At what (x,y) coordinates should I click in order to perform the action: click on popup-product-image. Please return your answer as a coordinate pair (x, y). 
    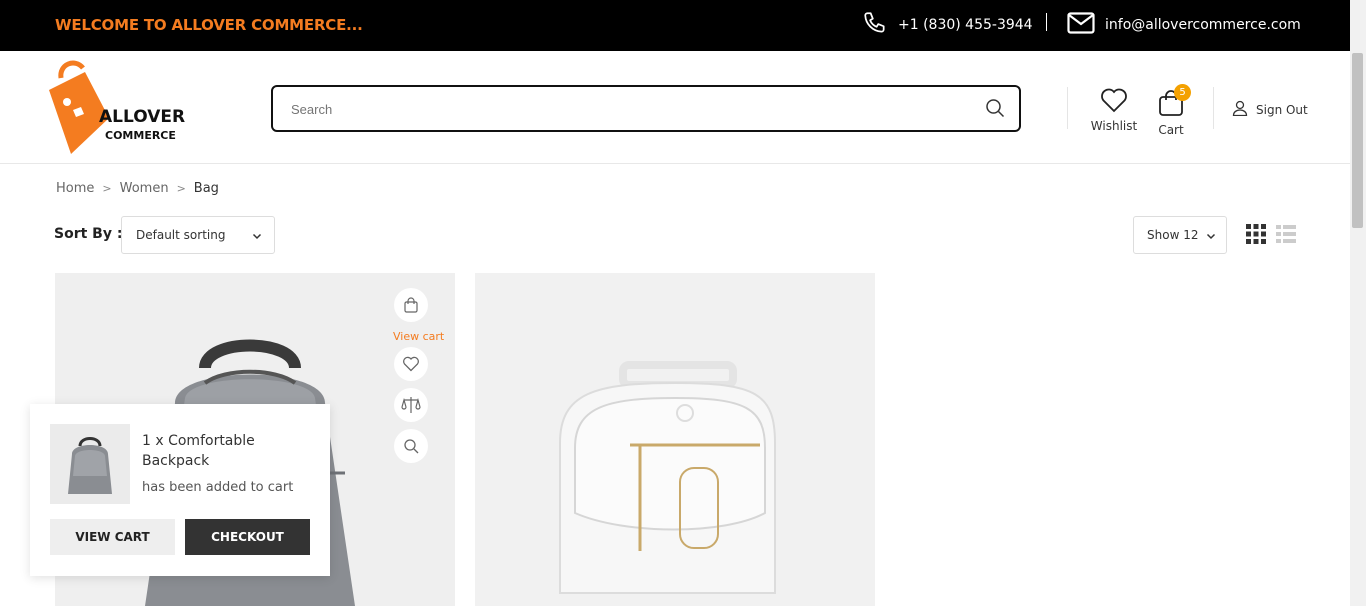
    Looking at the image, I should click on (90, 465).